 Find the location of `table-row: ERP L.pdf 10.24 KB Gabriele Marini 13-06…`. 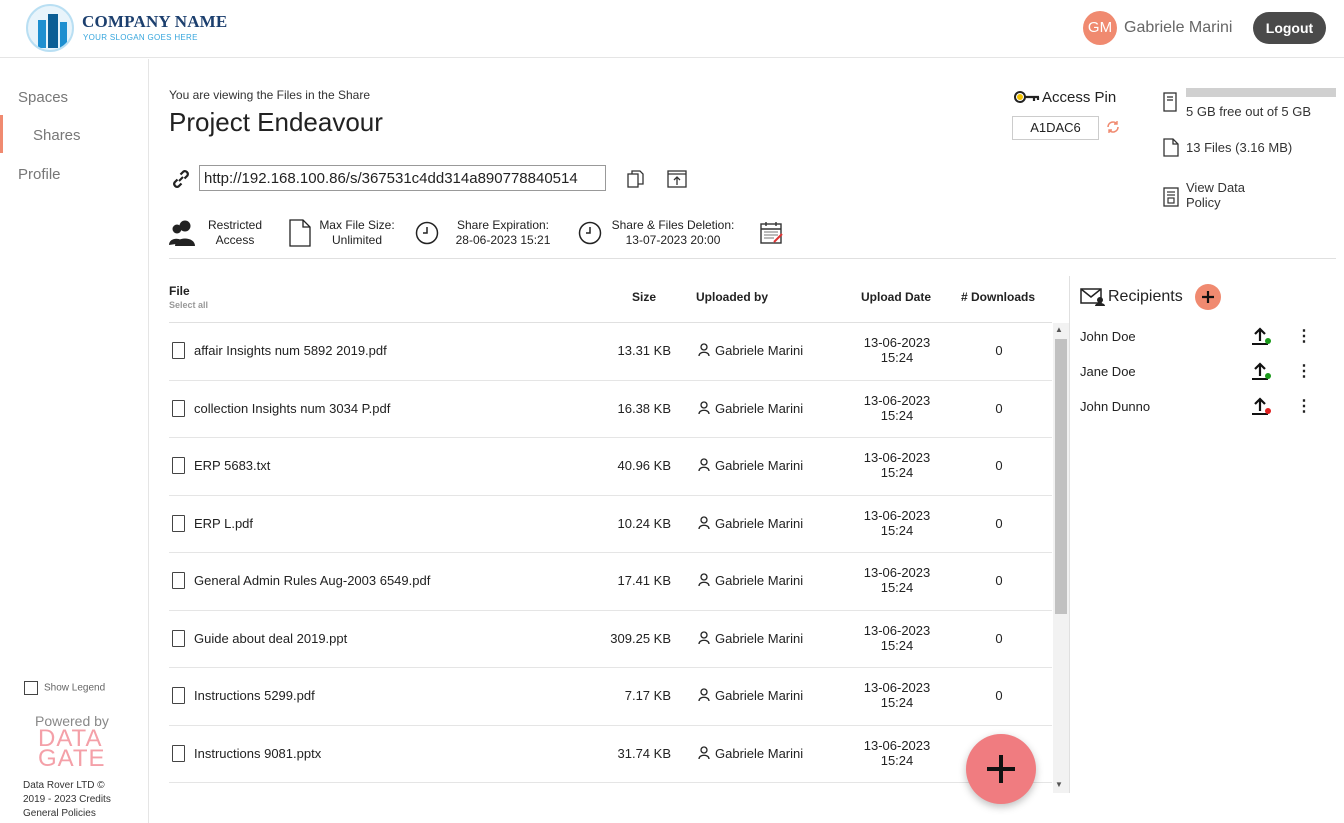

table-row: ERP L.pdf 10.24 KB Gabriele Marini 13-06… is located at coordinates (610, 524).